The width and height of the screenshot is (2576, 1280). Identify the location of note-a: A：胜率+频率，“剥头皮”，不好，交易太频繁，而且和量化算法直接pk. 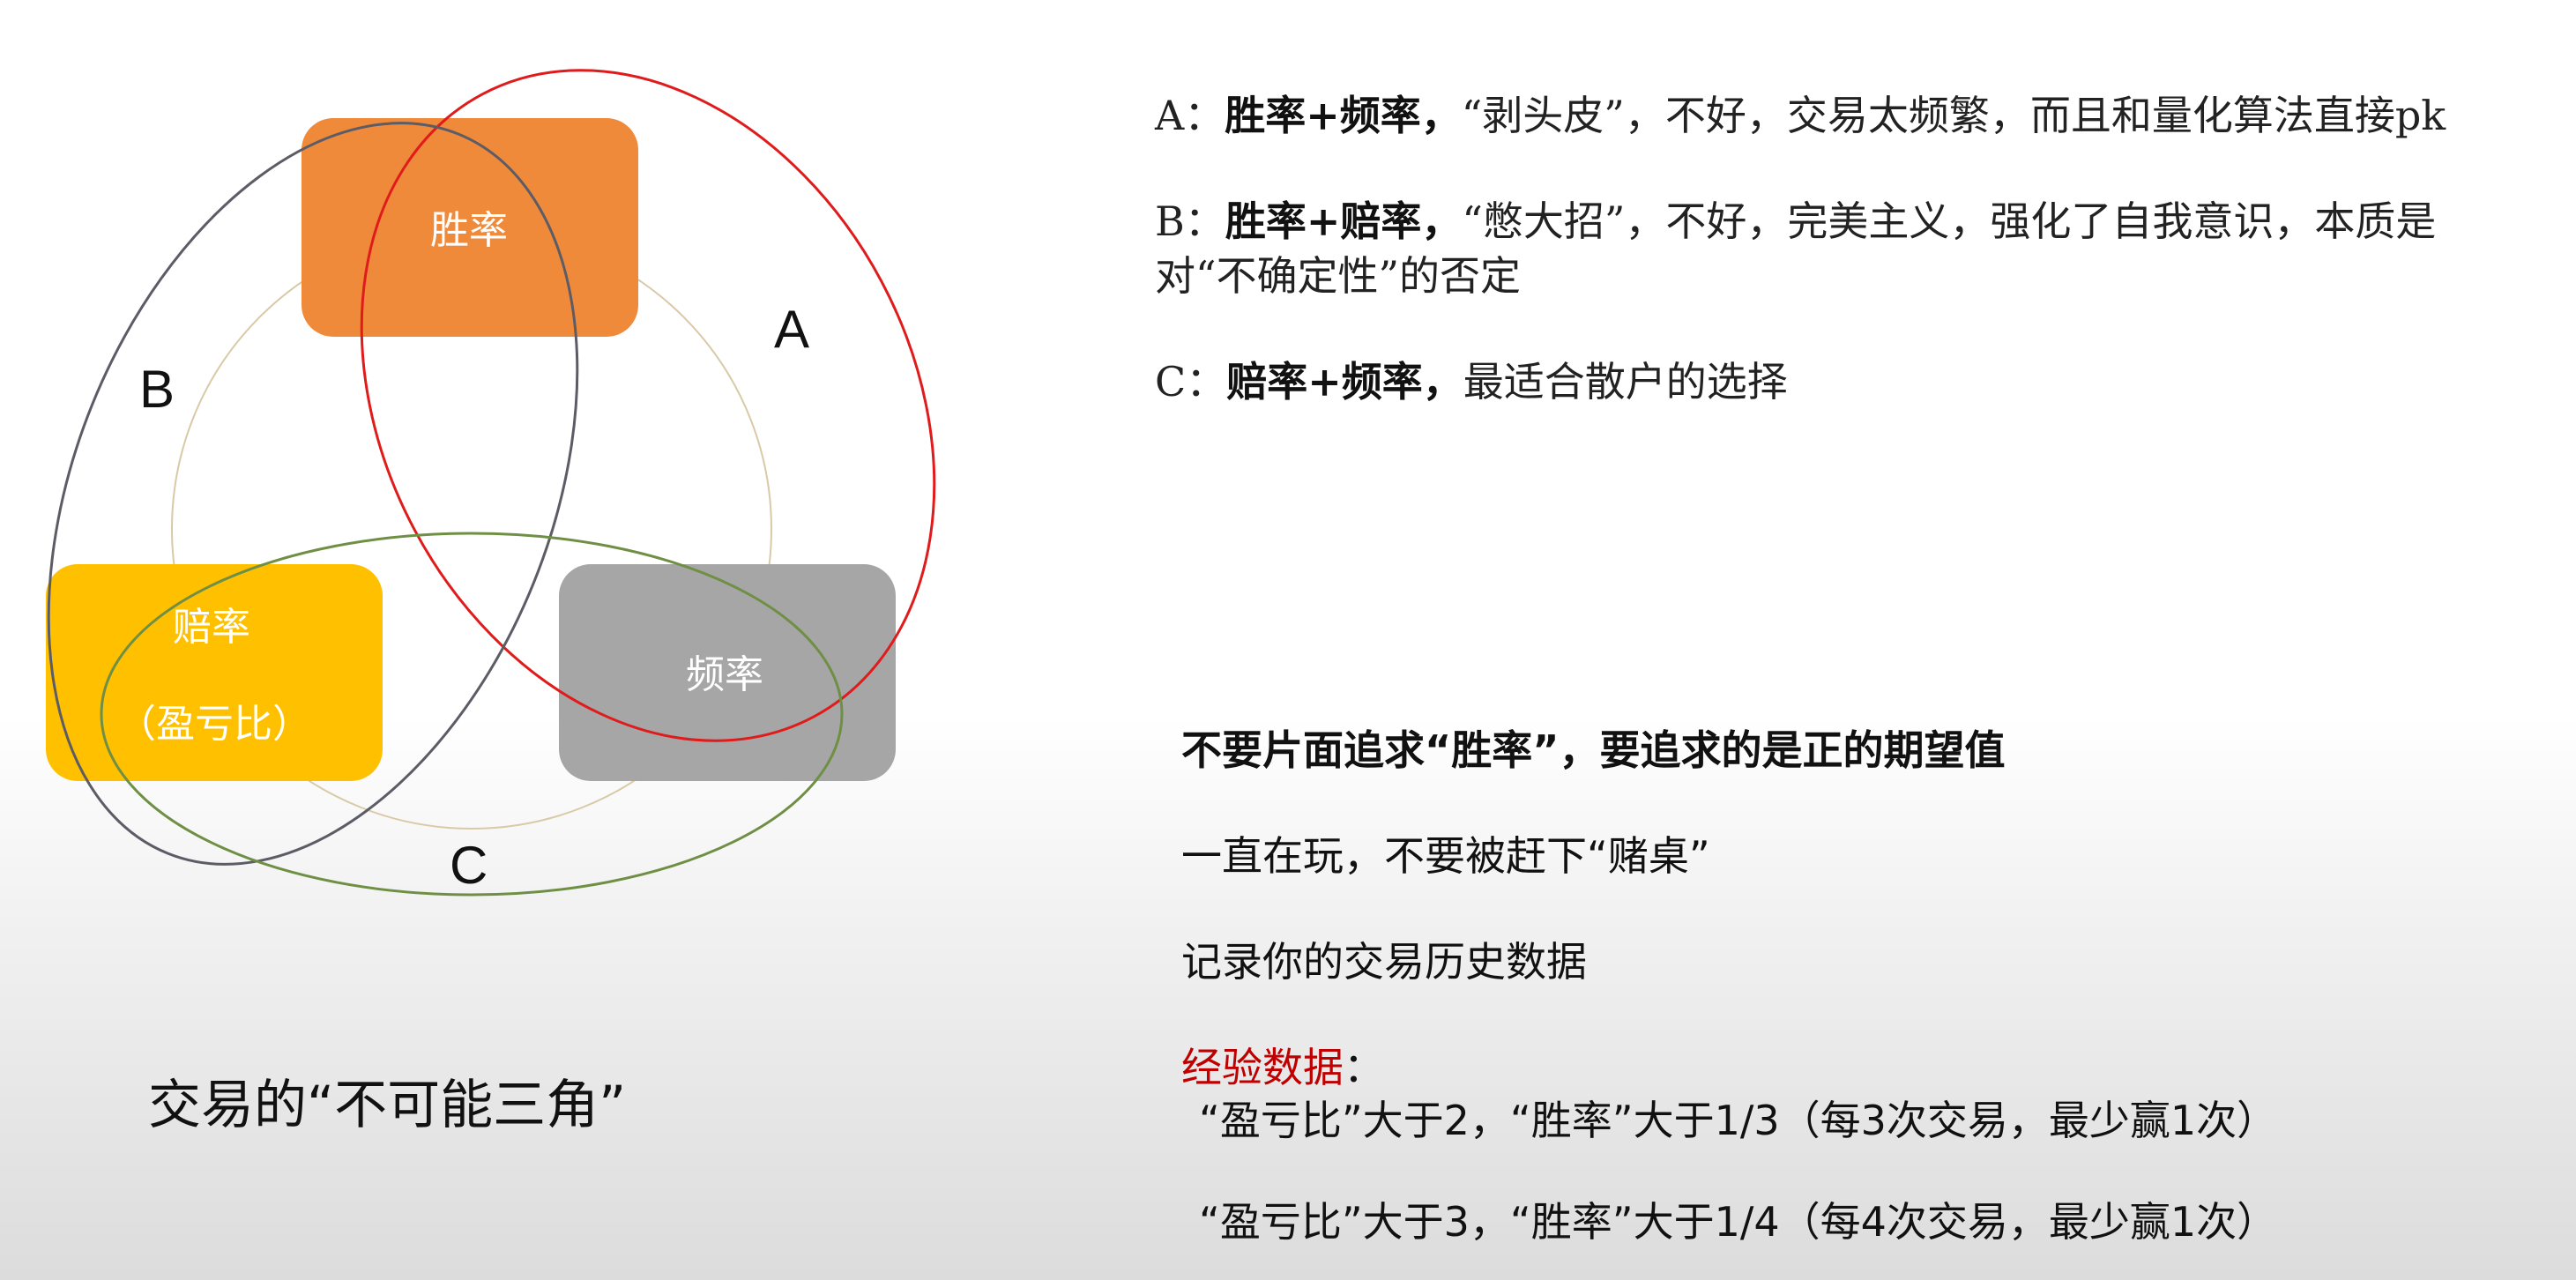
(1843, 115).